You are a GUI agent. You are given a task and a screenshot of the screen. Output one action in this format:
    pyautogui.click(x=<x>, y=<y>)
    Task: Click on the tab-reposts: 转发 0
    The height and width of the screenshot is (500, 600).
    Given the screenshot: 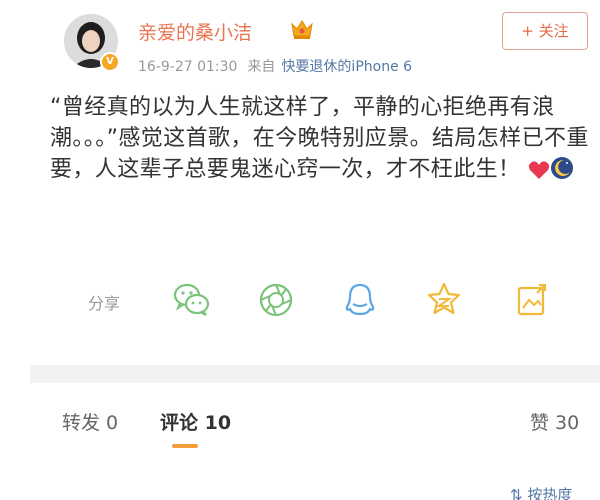 What is the action you would take?
    pyautogui.click(x=90, y=421)
    